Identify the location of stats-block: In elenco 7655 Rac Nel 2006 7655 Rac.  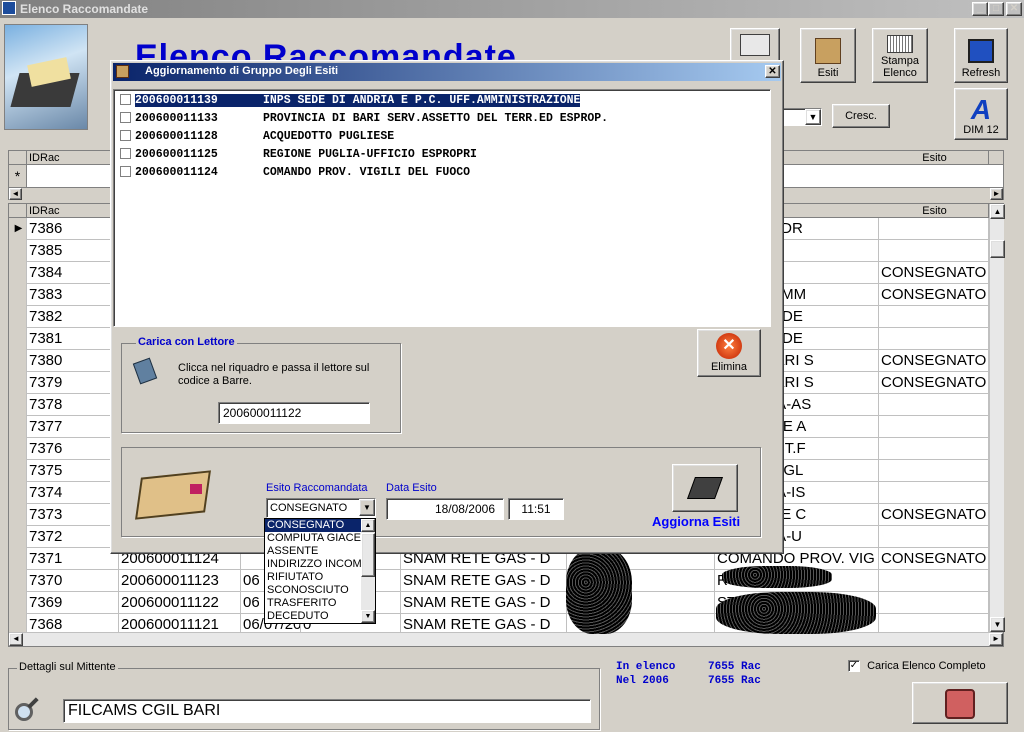
(688, 674).